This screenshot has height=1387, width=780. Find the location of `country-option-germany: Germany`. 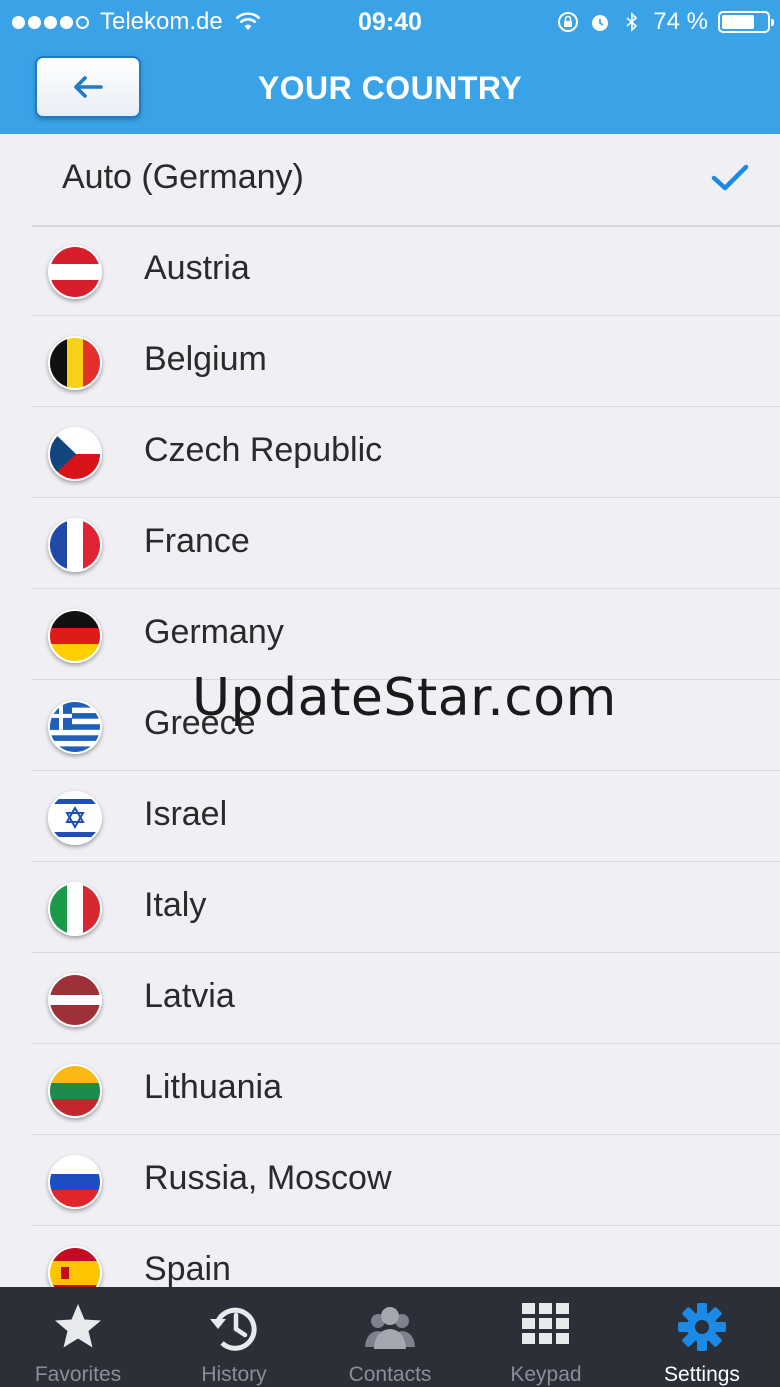

country-option-germany: Germany is located at coordinates (406, 634).